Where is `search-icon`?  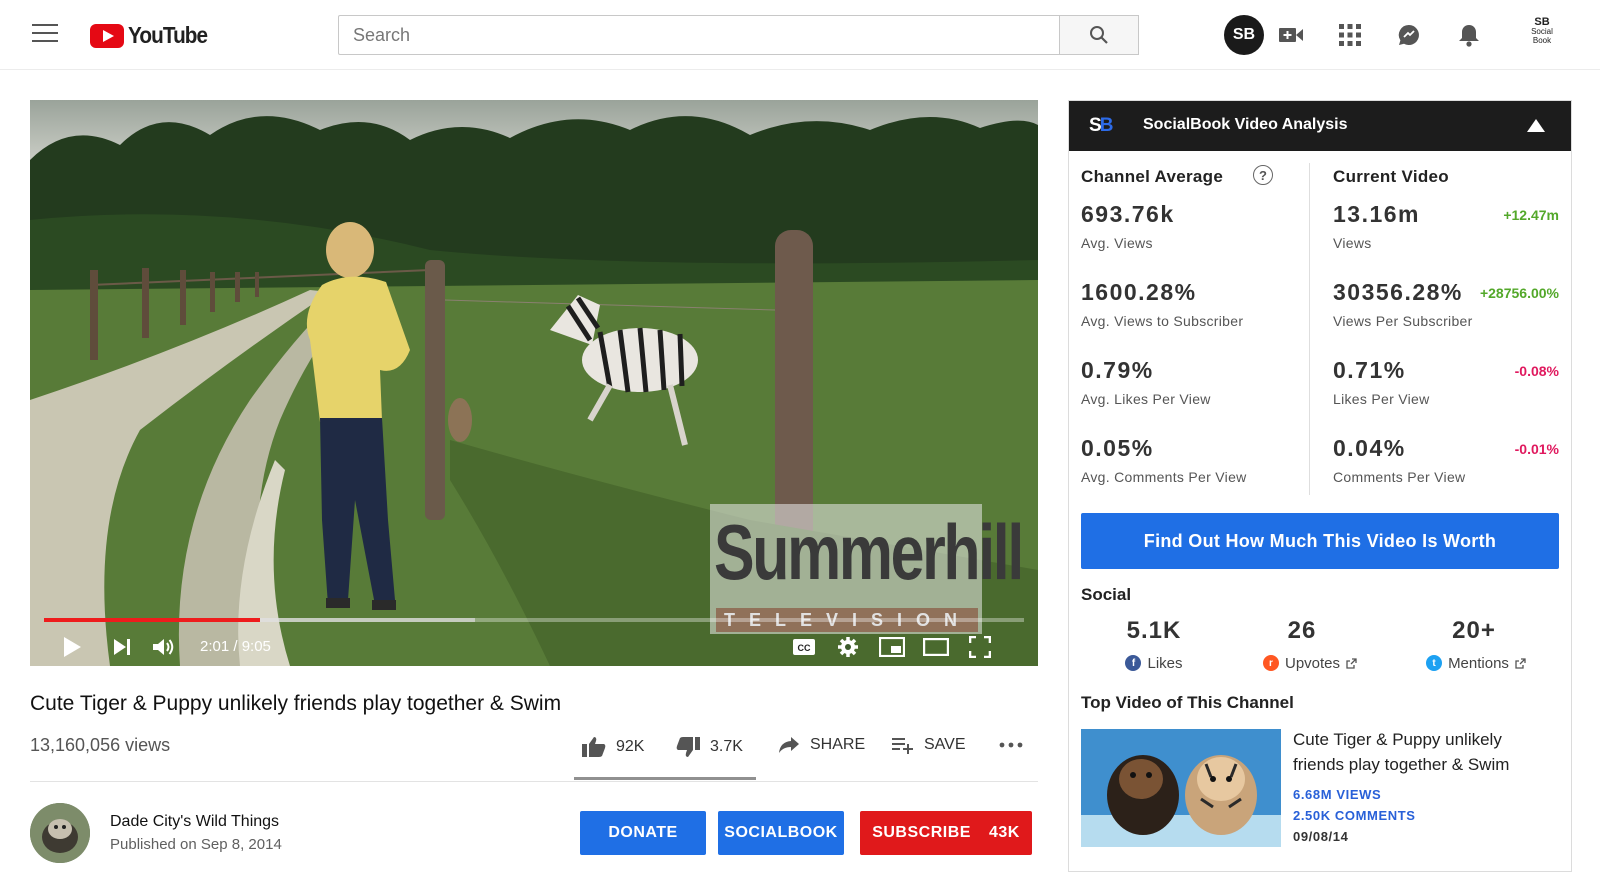
search-icon is located at coordinates (1099, 35).